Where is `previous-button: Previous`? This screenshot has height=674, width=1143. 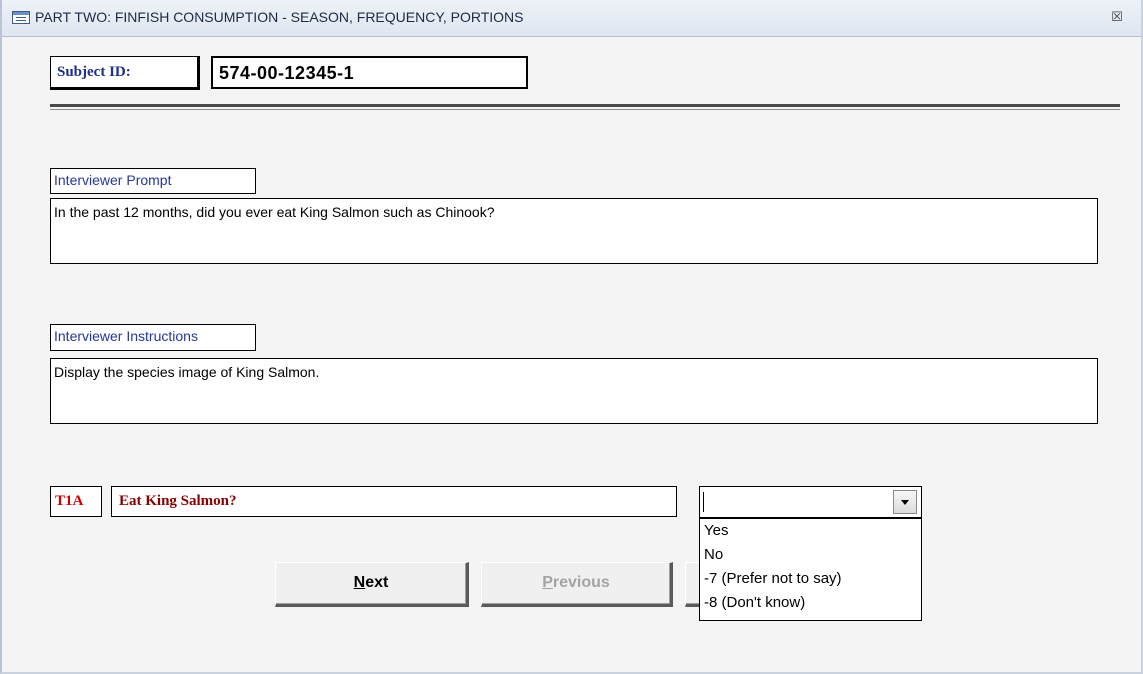 previous-button: Previous is located at coordinates (577, 584).